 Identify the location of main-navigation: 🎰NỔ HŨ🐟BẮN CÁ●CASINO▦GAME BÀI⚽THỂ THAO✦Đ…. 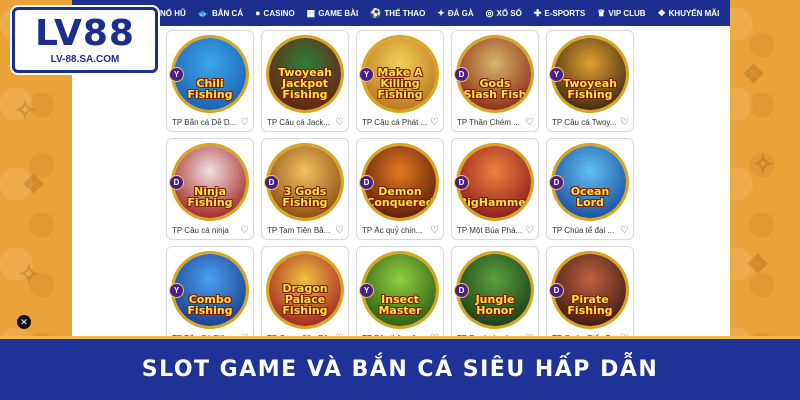
(401, 13).